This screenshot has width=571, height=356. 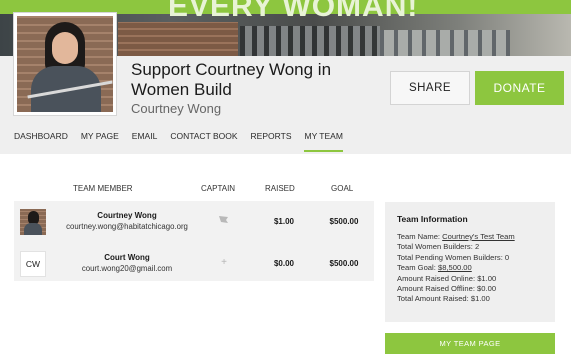 What do you see at coordinates (178, 39) in the screenshot?
I see `banner-brick-wall` at bounding box center [178, 39].